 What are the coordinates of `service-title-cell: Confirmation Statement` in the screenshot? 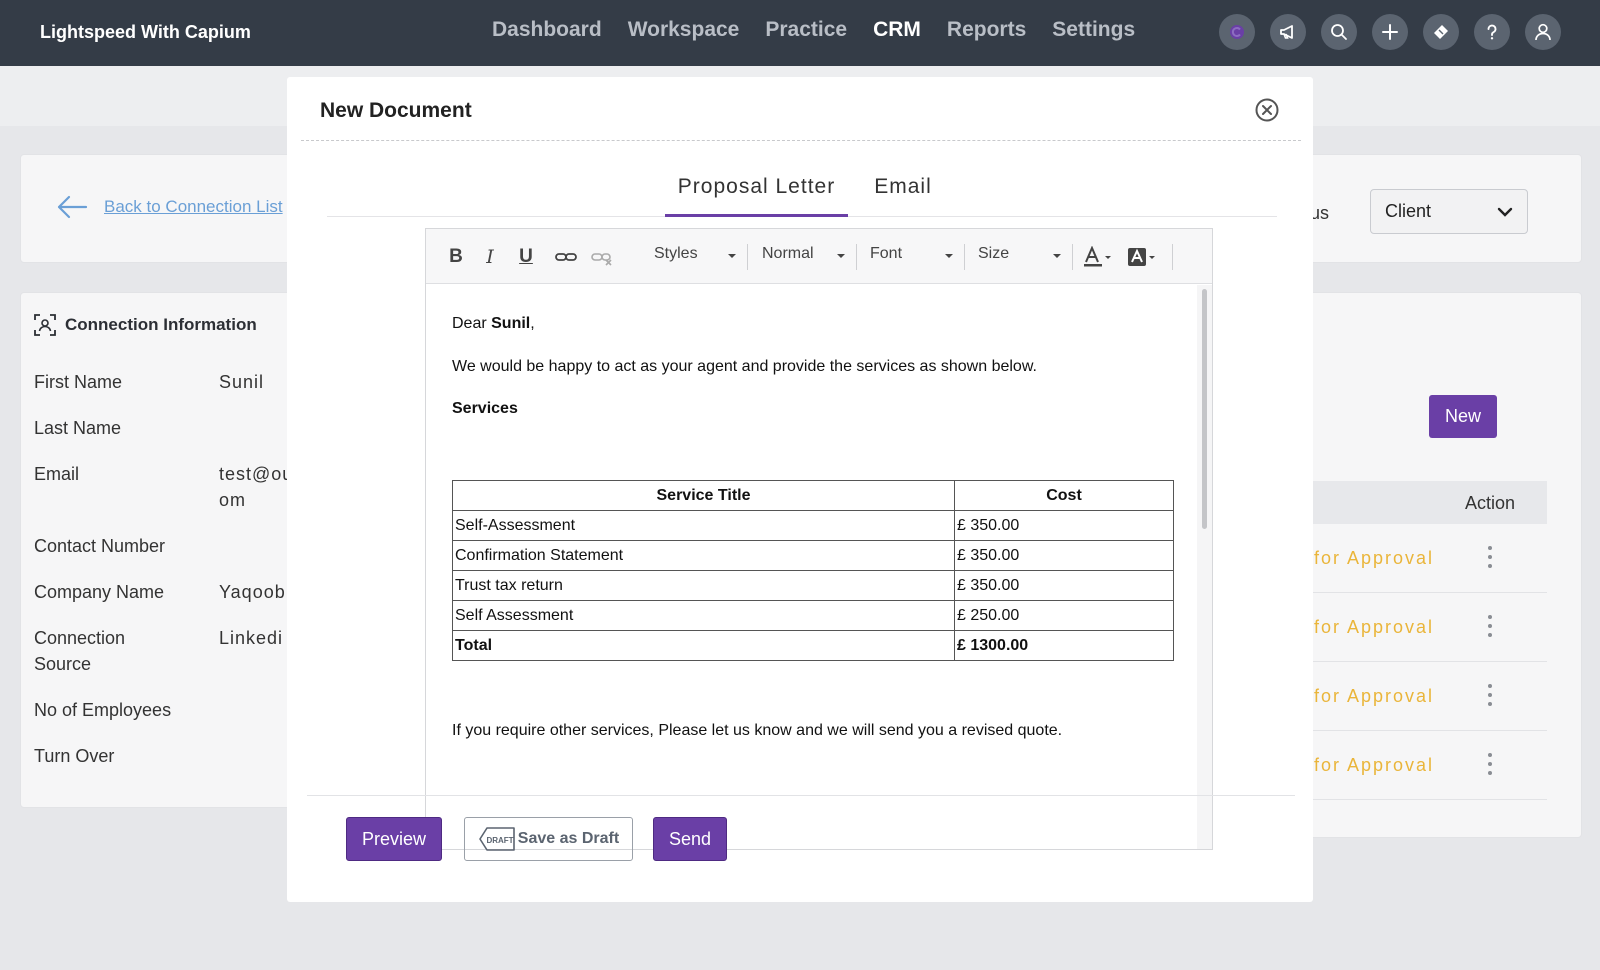 It's located at (703, 555).